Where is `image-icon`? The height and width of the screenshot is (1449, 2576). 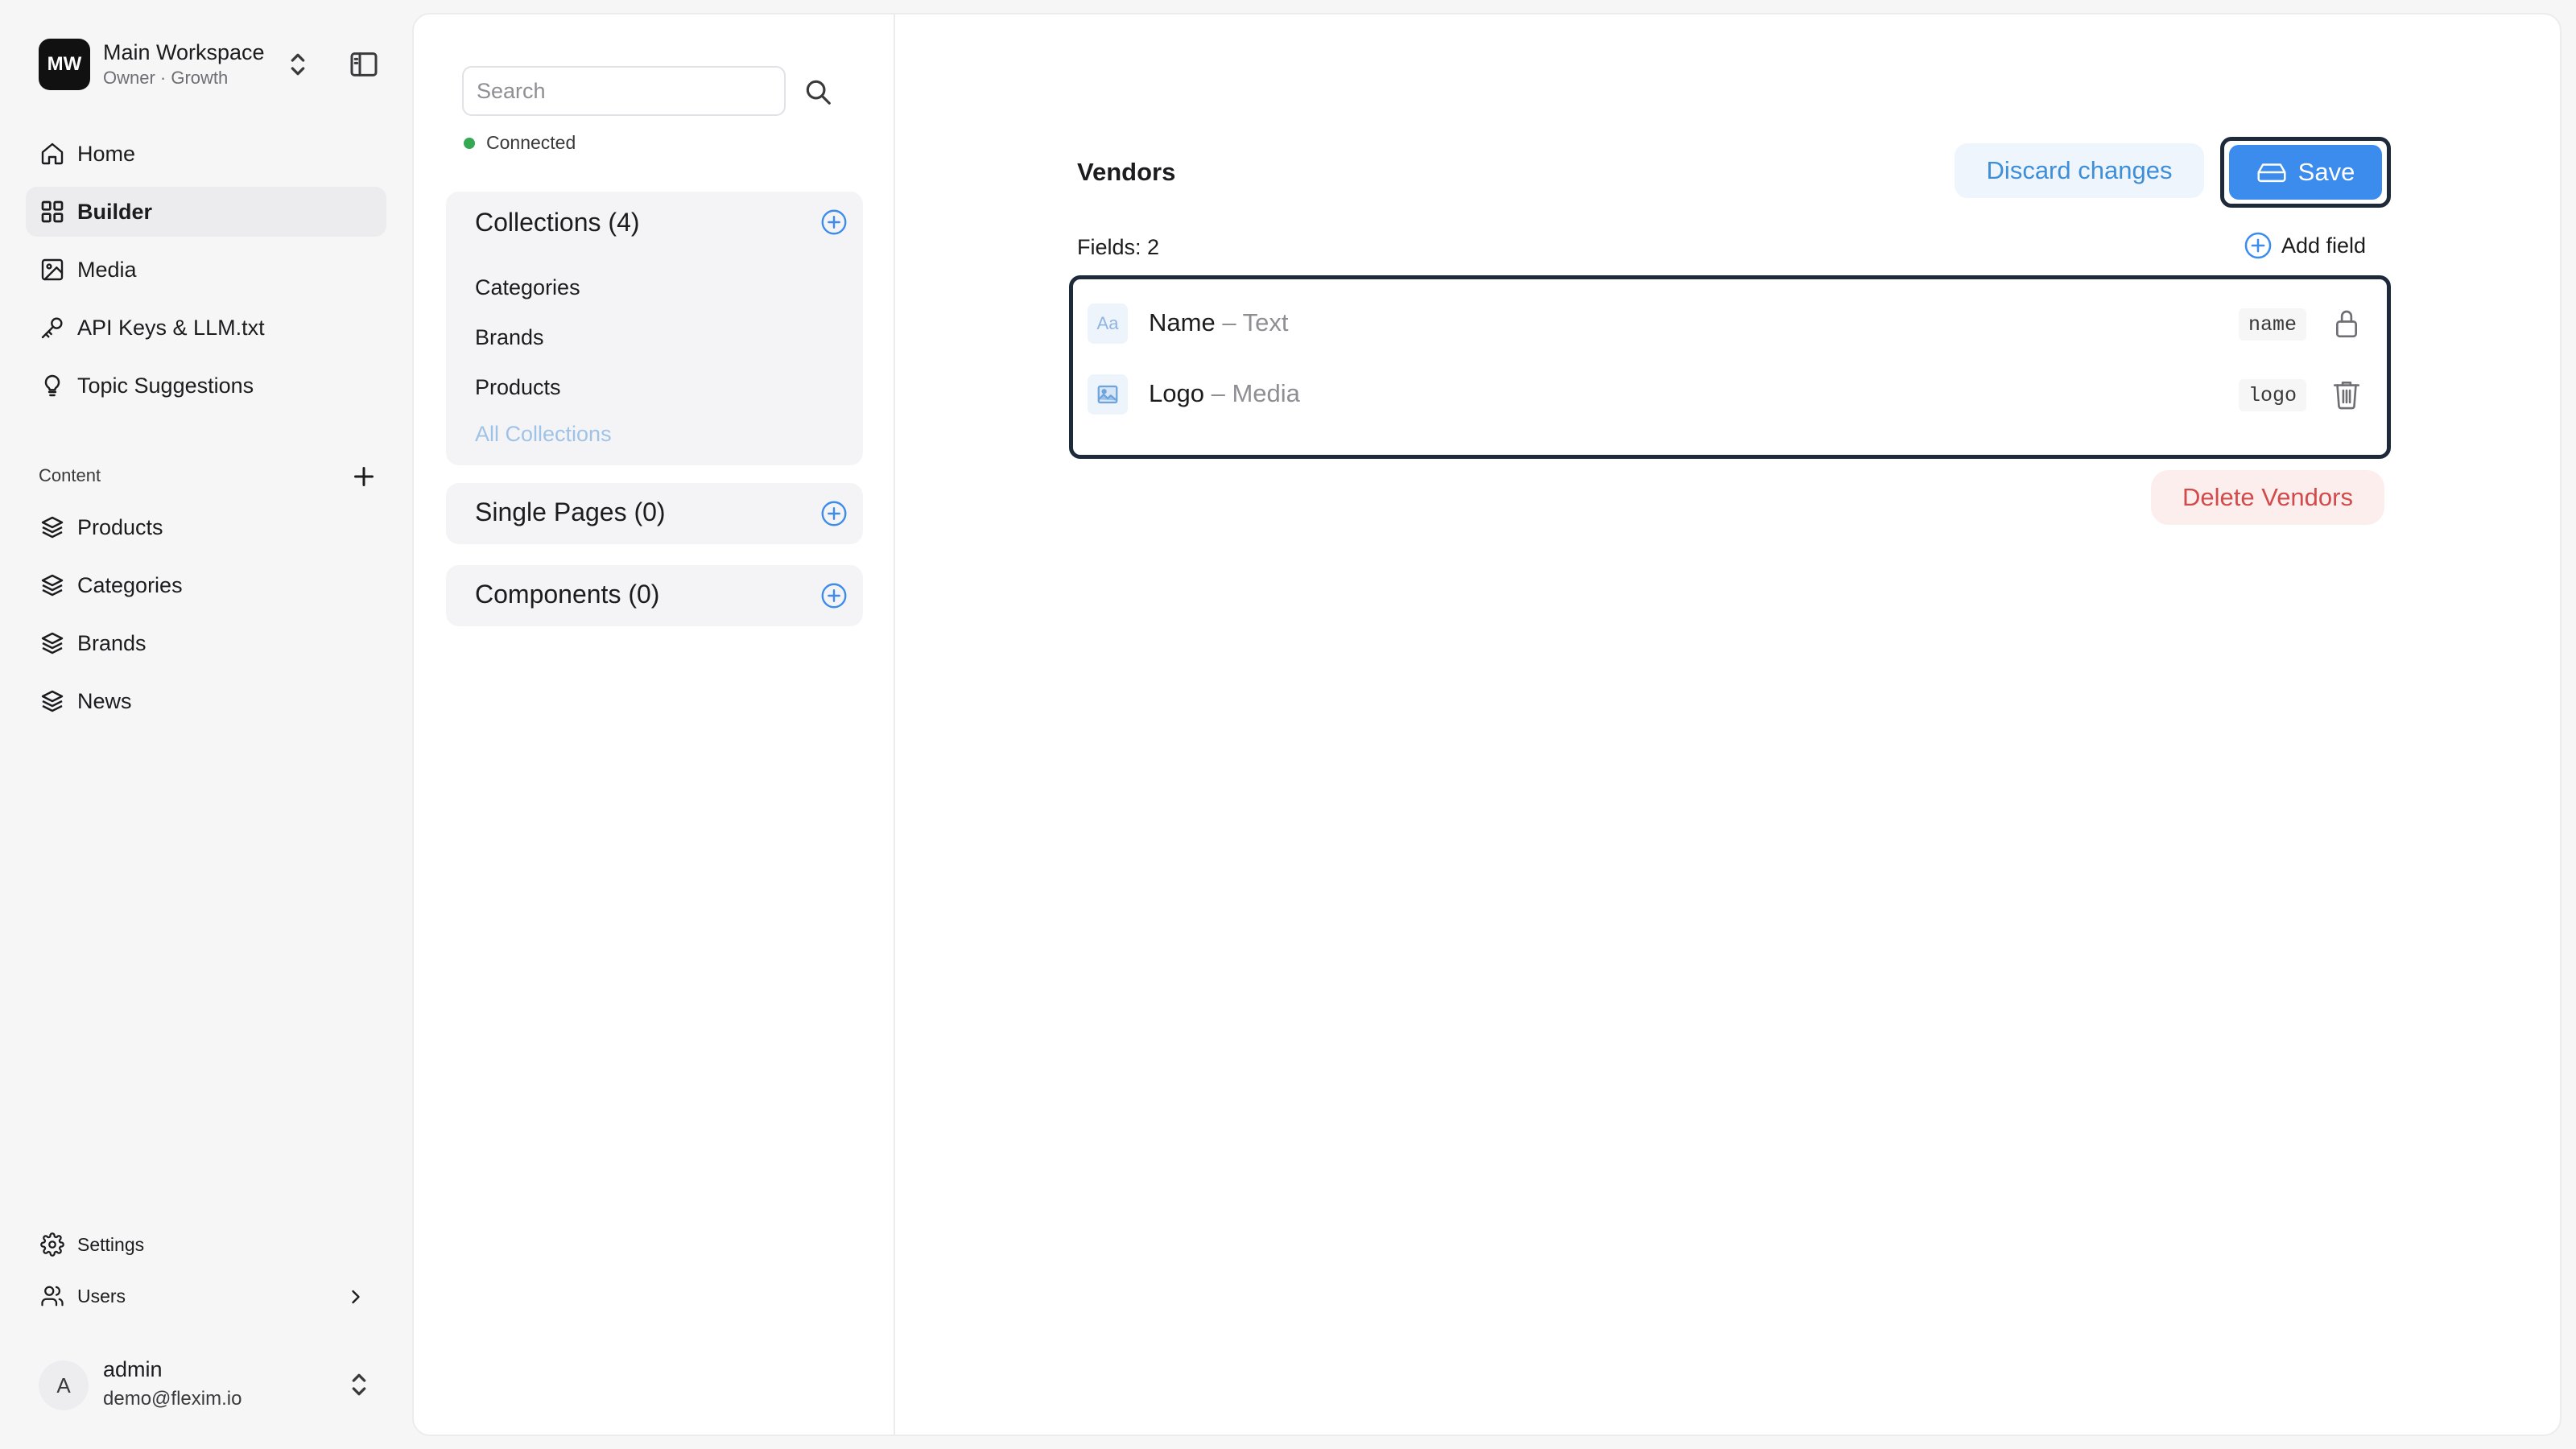
image-icon is located at coordinates (51, 270).